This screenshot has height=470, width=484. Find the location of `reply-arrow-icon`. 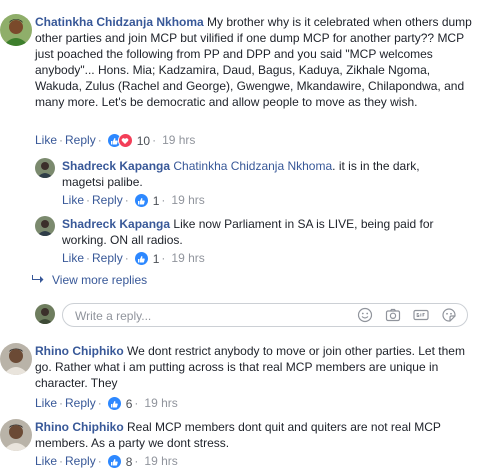

reply-arrow-icon is located at coordinates (38, 280).